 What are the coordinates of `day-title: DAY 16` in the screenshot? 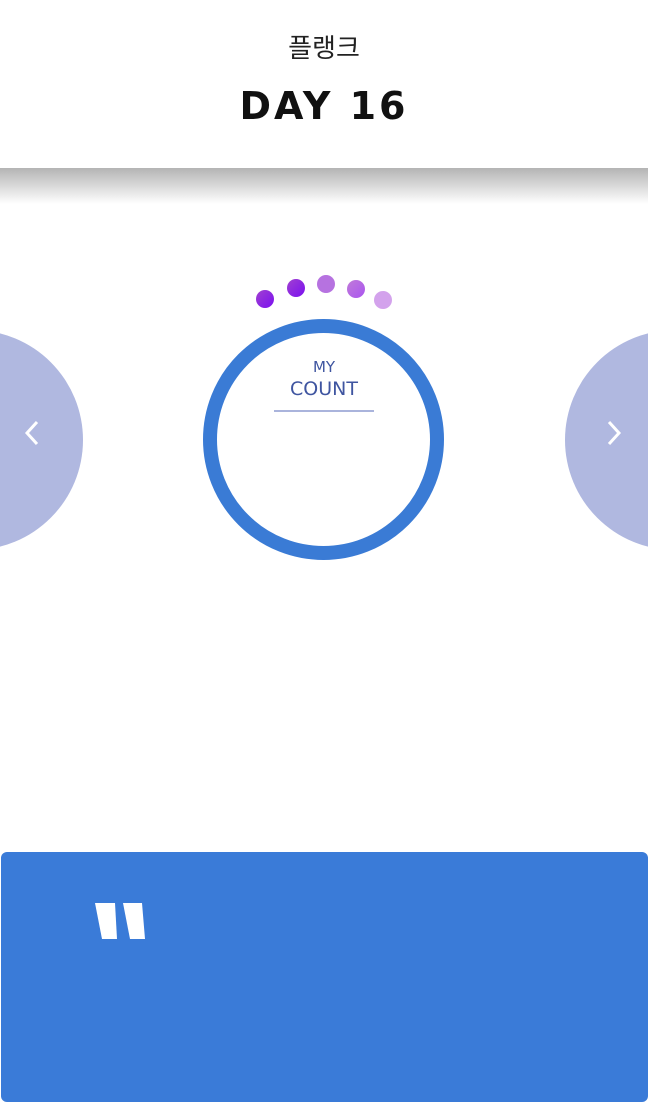 It's located at (324, 106).